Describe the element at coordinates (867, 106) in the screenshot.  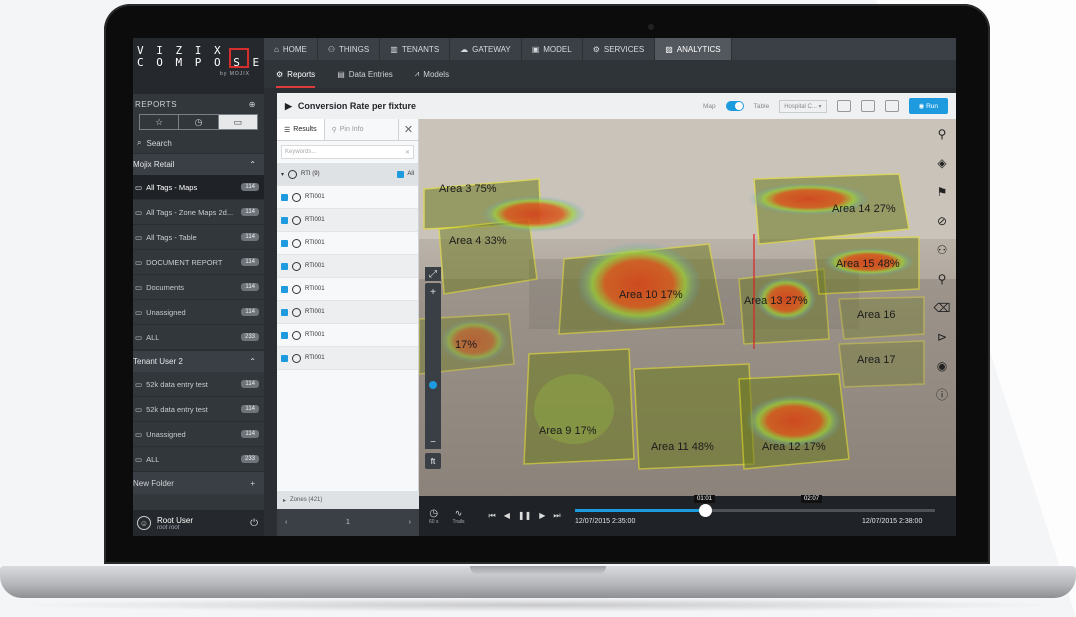
I see `export-icon` at that location.